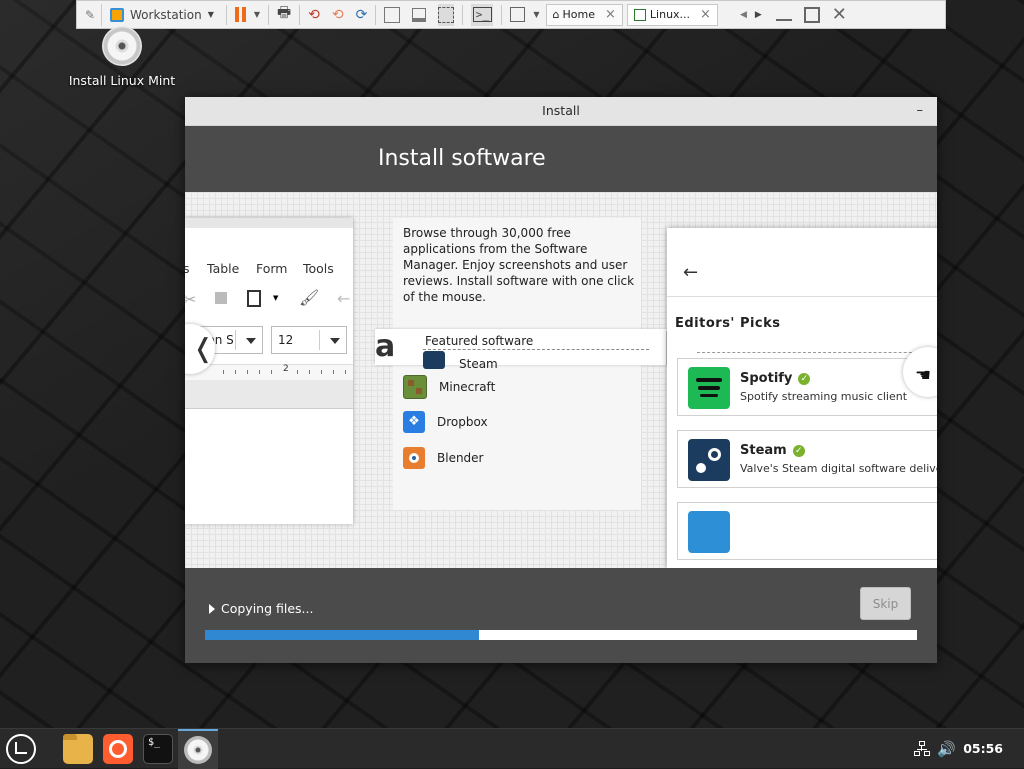 The image size is (1024, 769). What do you see at coordinates (269, 371) in the screenshot?
I see `office-app-preview: s Table Form Tools ✂ ▼ 🖌 ← ation S 12` at bounding box center [269, 371].